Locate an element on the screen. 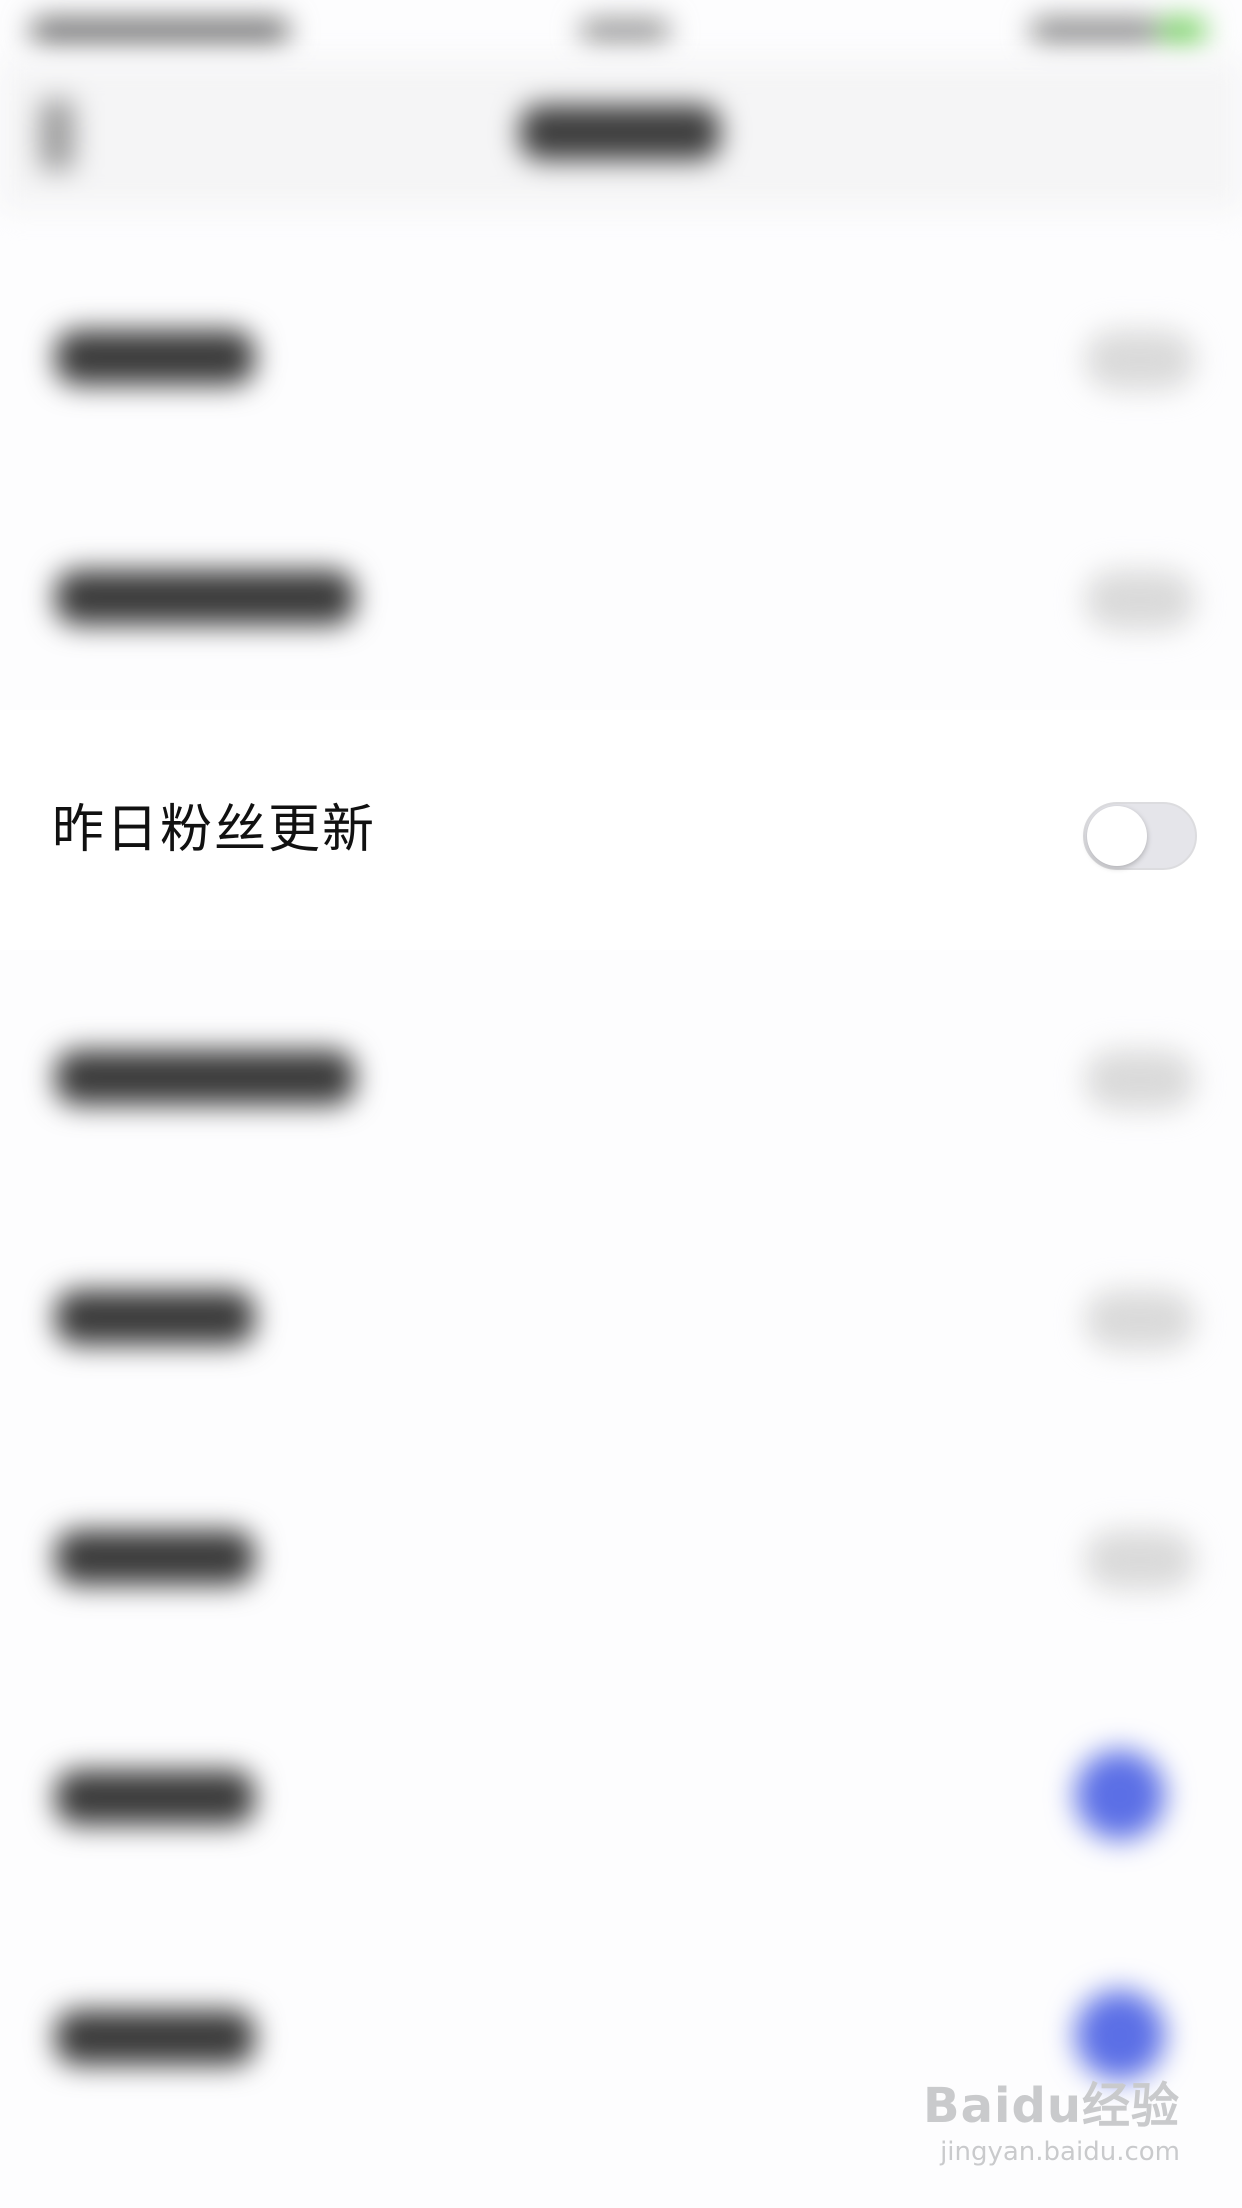 The image size is (1242, 2208). navigation-bar is located at coordinates (621, 135).